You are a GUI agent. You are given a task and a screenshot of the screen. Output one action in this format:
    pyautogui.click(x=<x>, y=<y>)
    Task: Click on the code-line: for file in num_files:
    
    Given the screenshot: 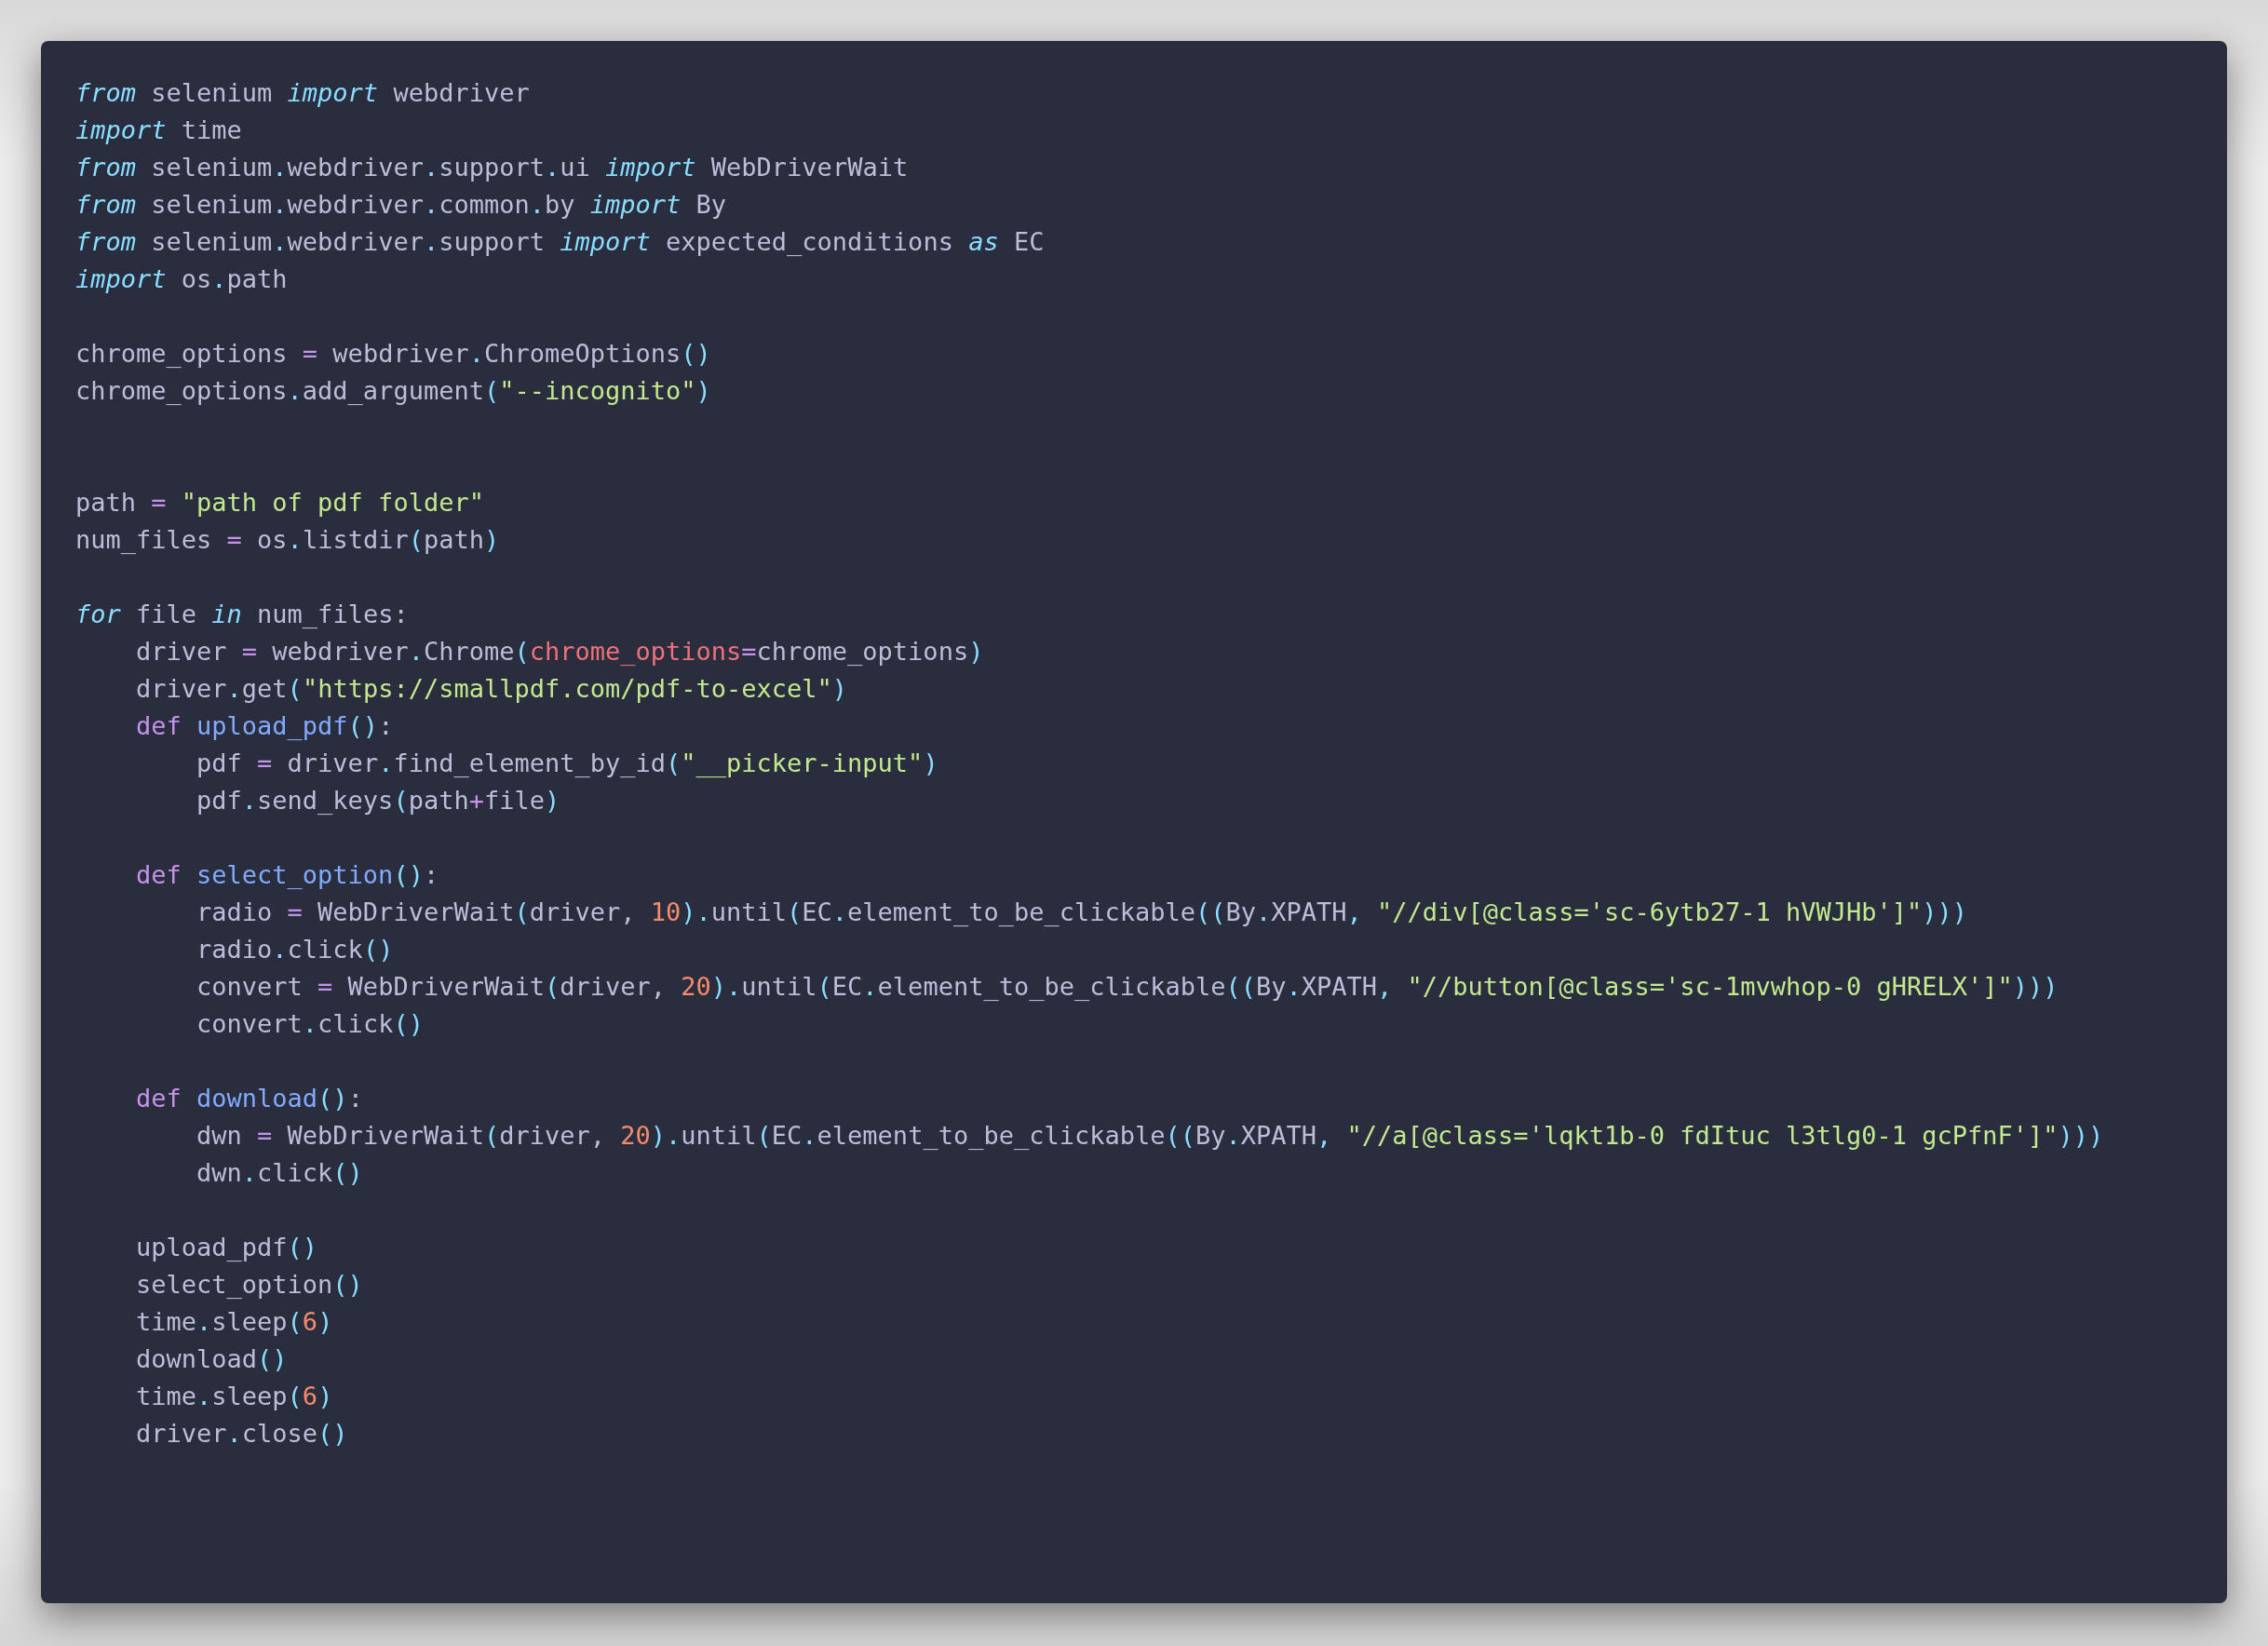 What is the action you would take?
    pyautogui.click(x=242, y=614)
    